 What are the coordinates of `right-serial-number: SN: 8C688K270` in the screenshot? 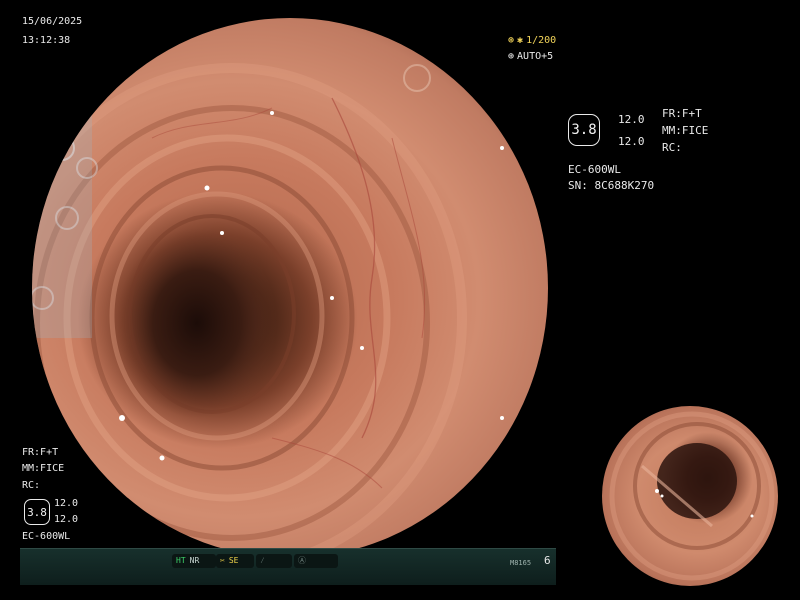 It's located at (611, 185).